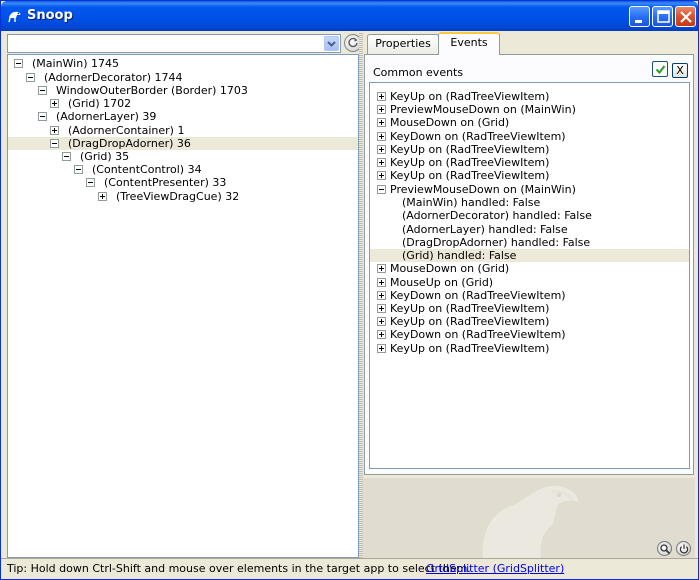 The width and height of the screenshot is (699, 580). I want to click on window-title: Snoop, so click(50, 15).